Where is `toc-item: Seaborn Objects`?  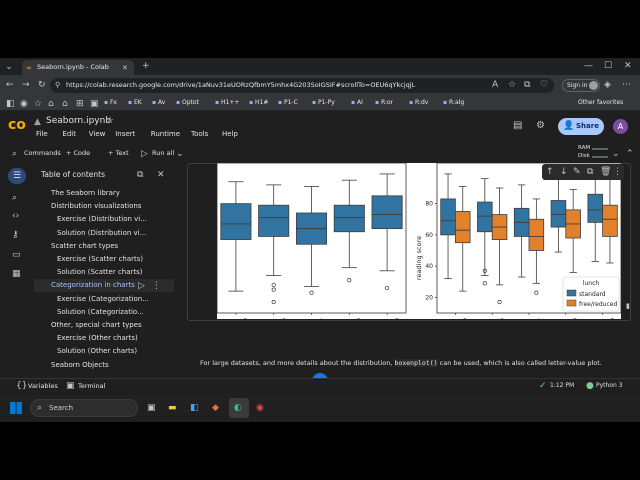
toc-item: Seaborn Objects is located at coordinates (104, 365).